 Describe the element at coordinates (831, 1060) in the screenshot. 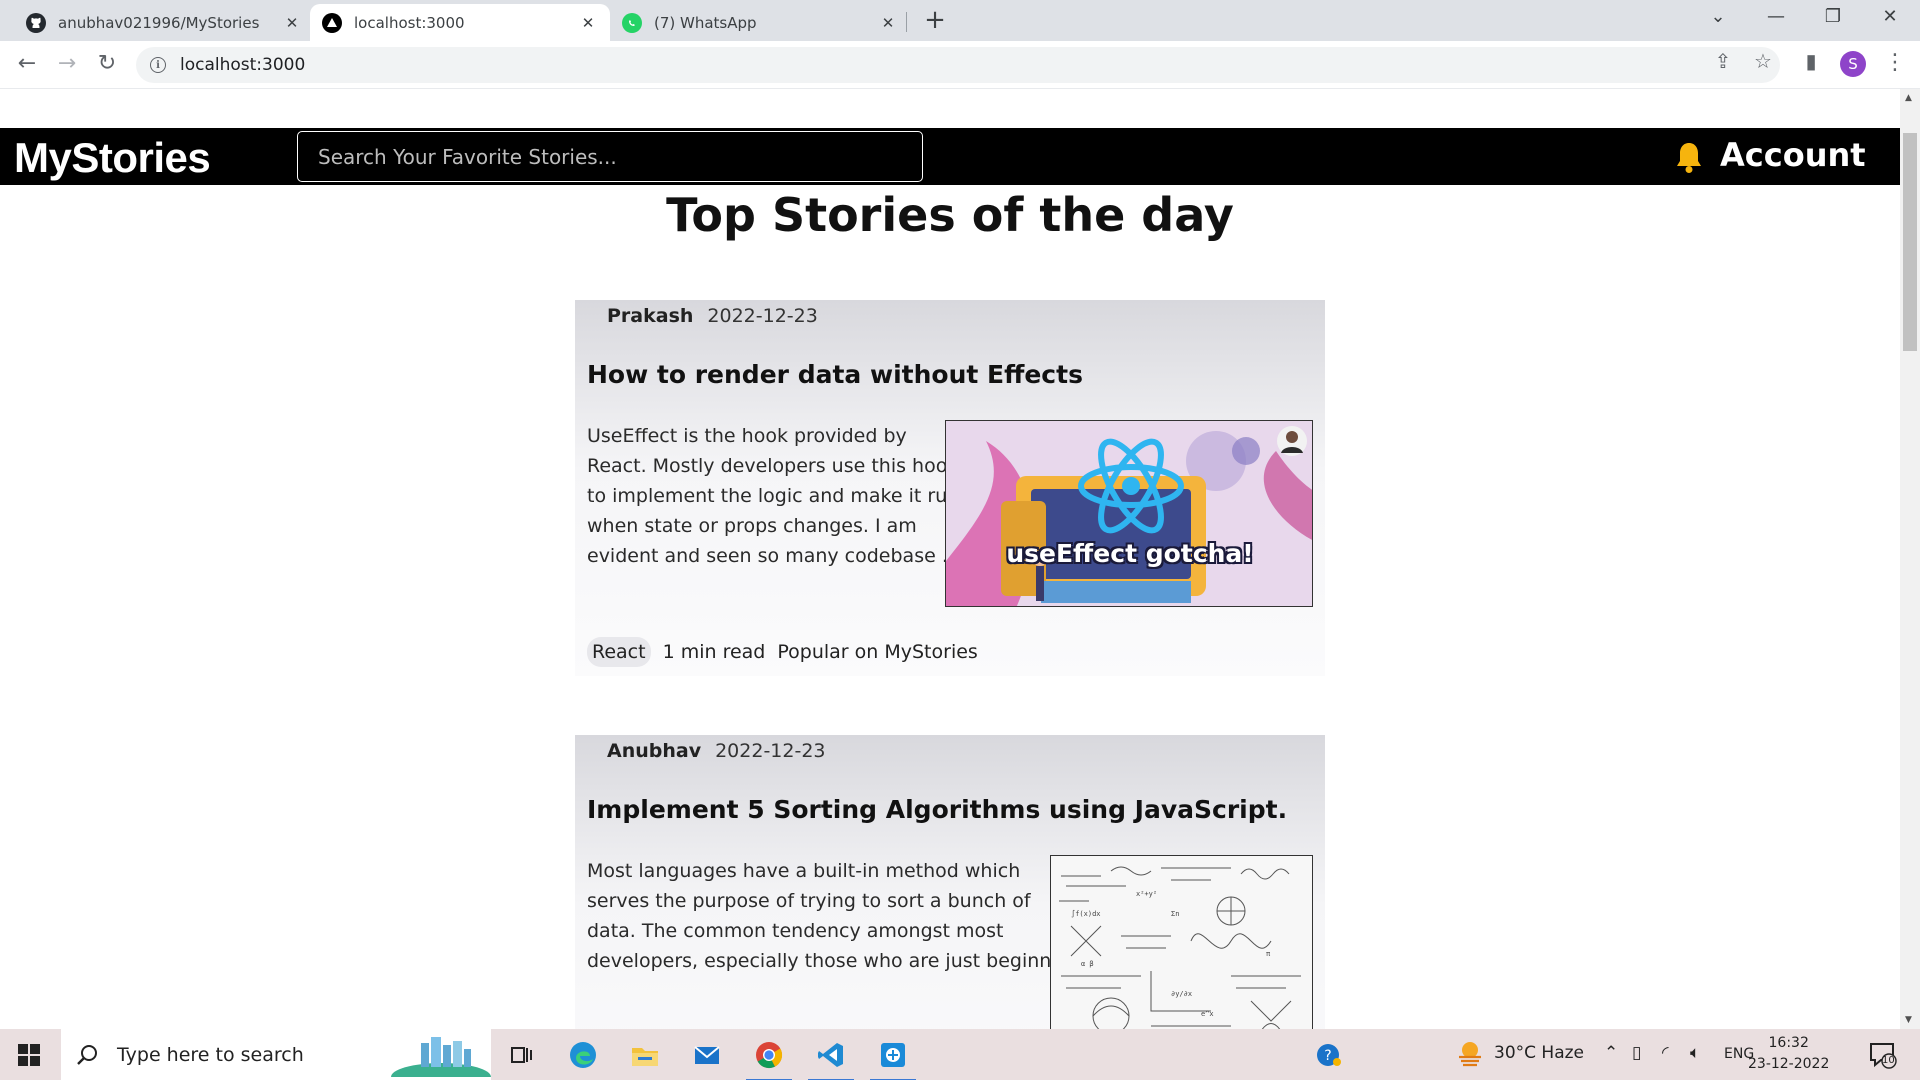

I see `vscode-icon` at that location.